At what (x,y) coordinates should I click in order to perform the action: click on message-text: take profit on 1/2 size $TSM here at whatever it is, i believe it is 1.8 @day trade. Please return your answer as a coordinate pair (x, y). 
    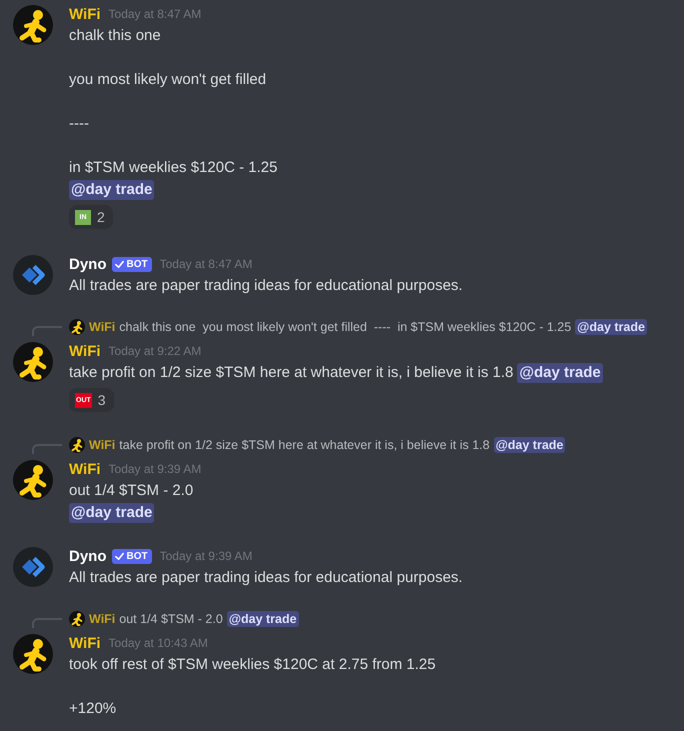
    Looking at the image, I should click on (336, 373).